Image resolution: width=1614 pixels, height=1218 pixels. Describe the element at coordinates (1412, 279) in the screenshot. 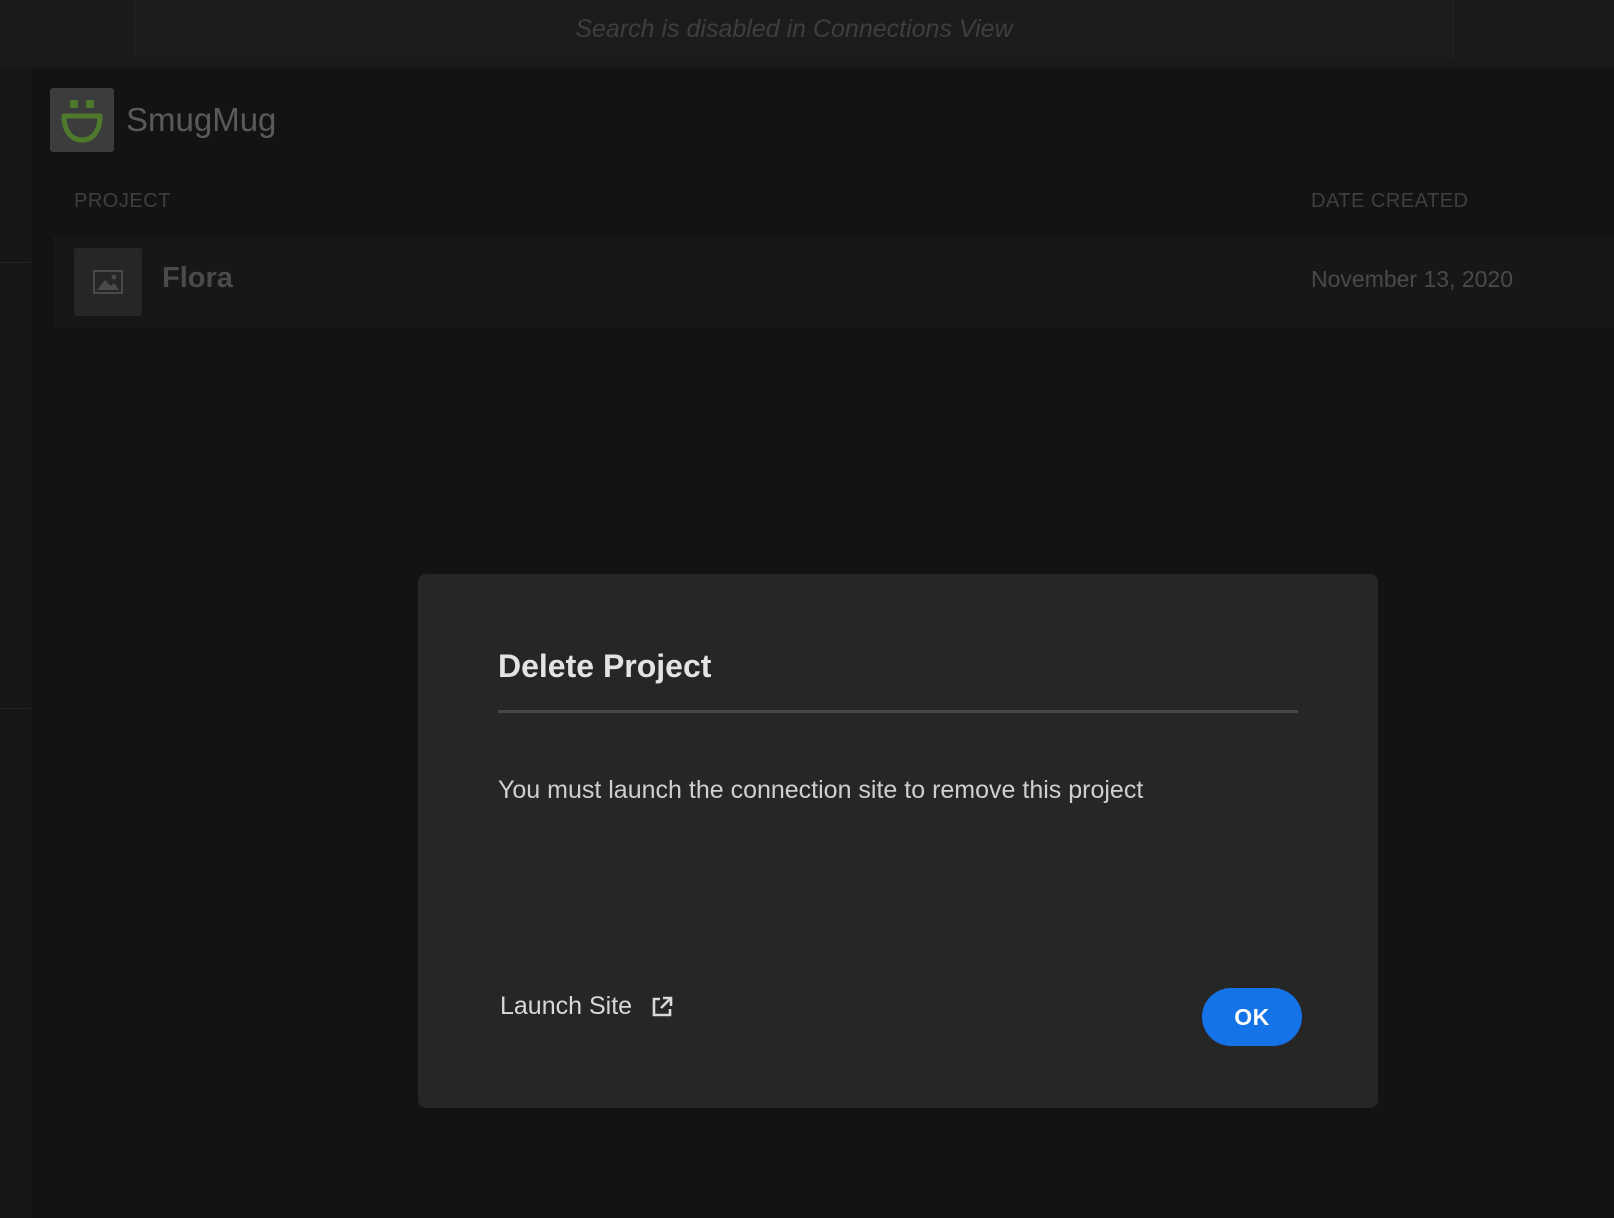

I see `project-date-created: November 13, 2020` at that location.